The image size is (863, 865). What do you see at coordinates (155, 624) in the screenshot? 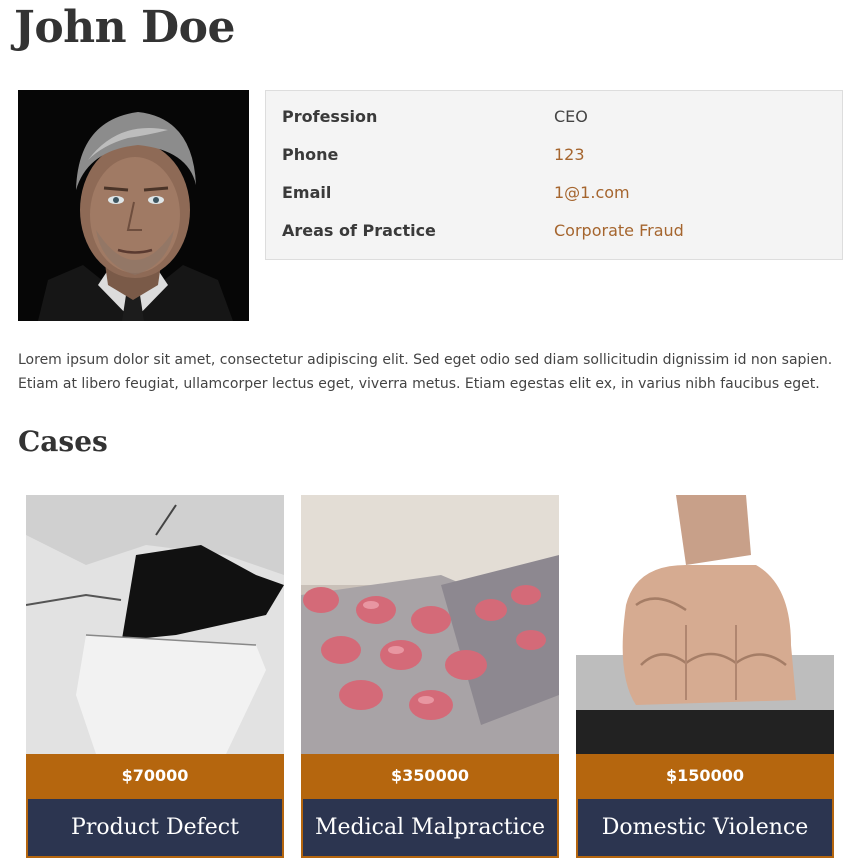
I see `case-image-cracked-wall` at bounding box center [155, 624].